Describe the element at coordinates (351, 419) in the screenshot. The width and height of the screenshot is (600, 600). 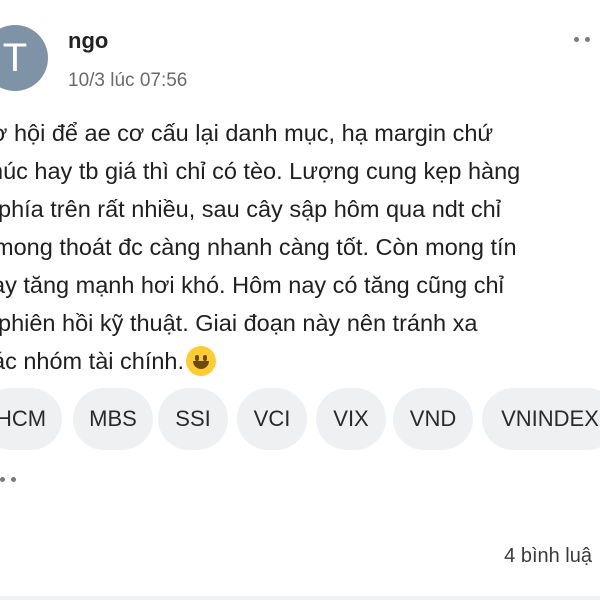
I see `tag-vix: VIX` at that location.